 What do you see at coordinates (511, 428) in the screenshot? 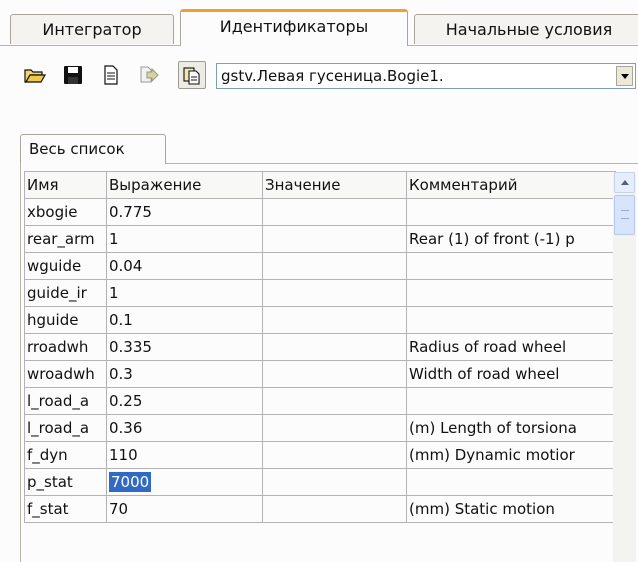
I see `cell-comment: (m) Length of torsiona` at bounding box center [511, 428].